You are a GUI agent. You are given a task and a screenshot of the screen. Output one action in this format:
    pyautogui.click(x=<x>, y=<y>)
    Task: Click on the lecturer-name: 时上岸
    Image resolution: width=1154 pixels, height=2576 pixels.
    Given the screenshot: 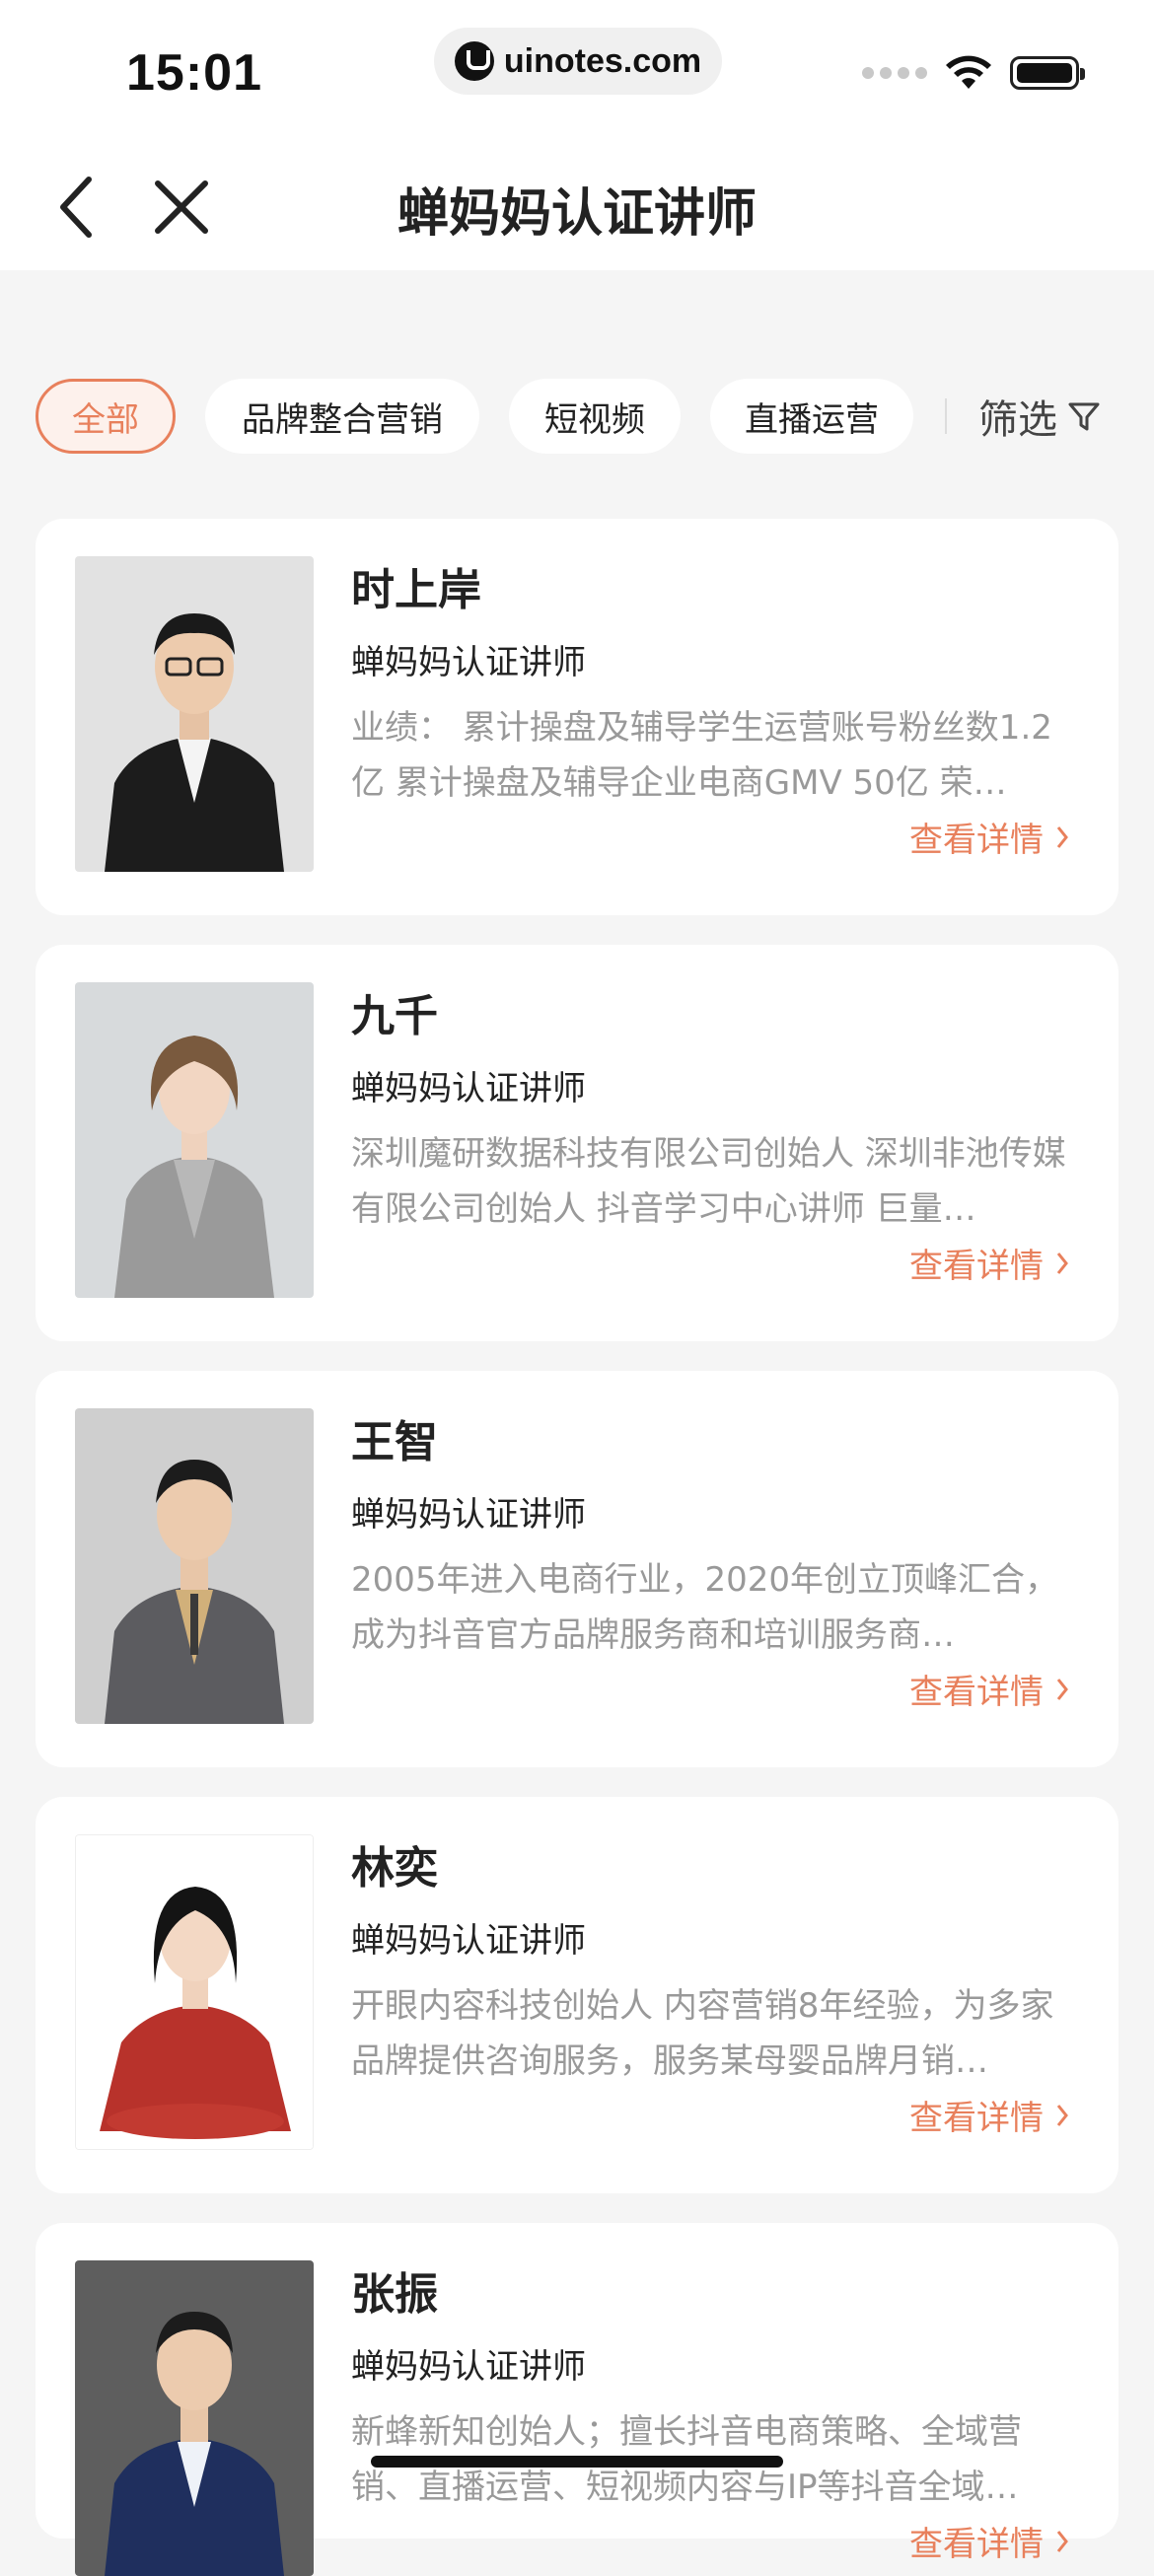 What is the action you would take?
    pyautogui.click(x=416, y=590)
    